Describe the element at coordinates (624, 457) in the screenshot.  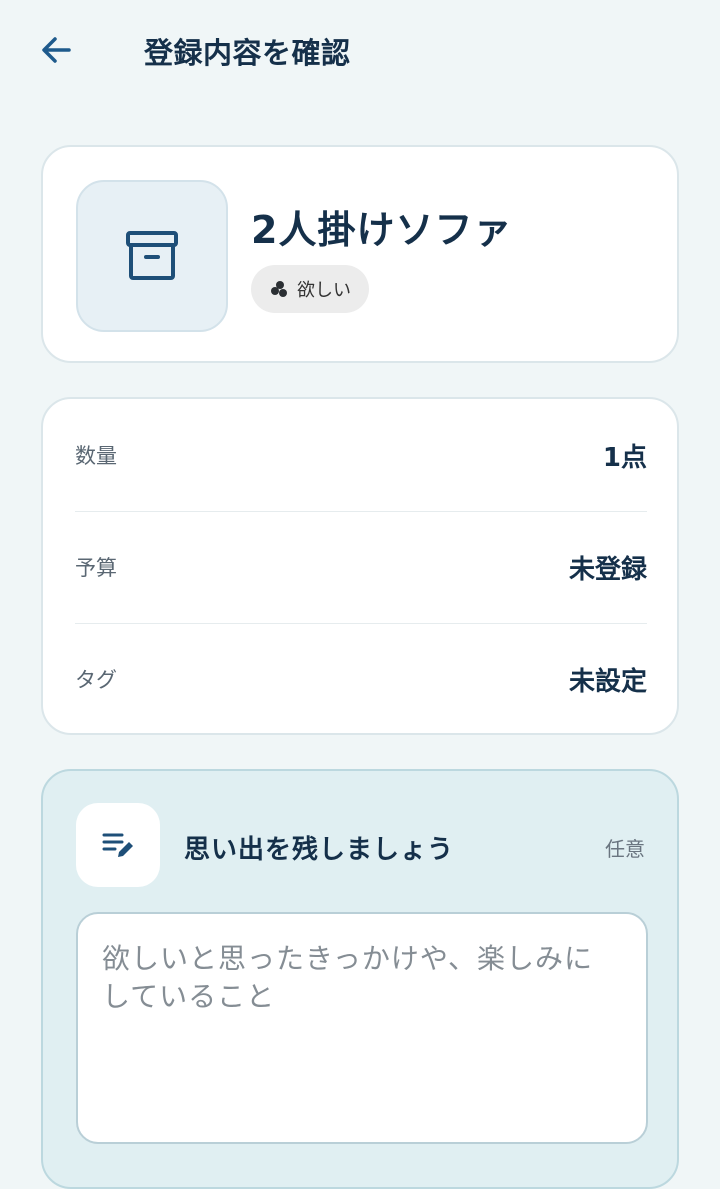
I see `detail-value: 1点` at that location.